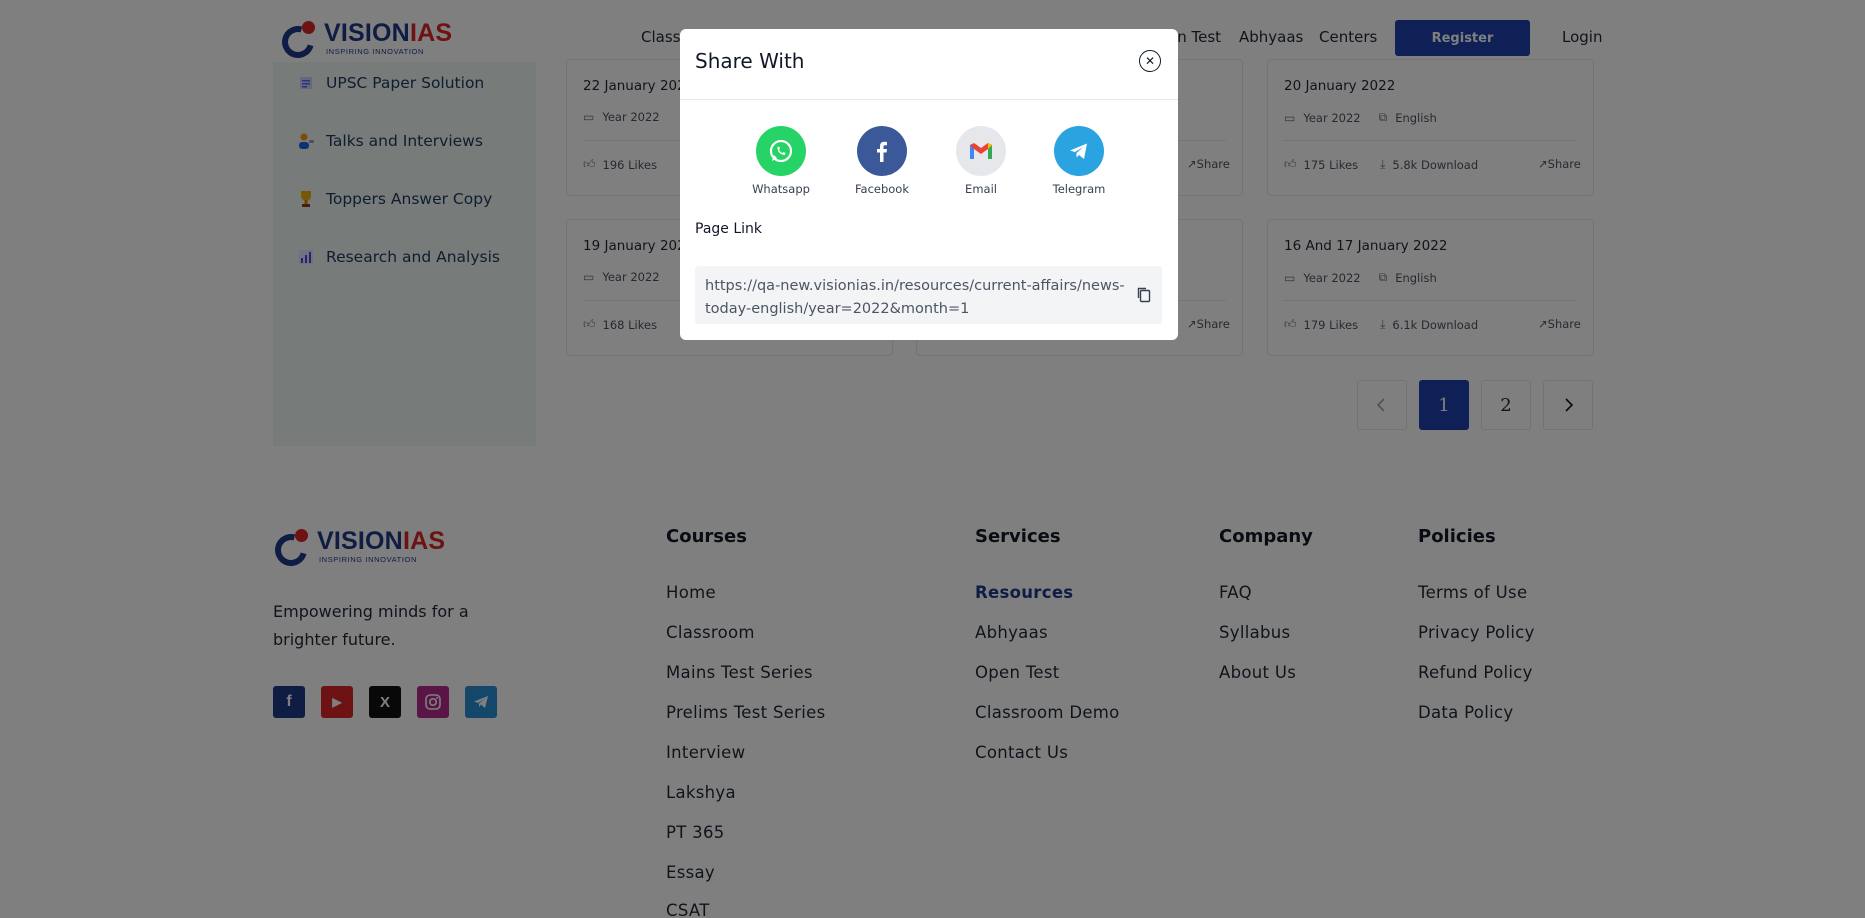  I want to click on share-facebook-button: Facebook, so click(882, 161).